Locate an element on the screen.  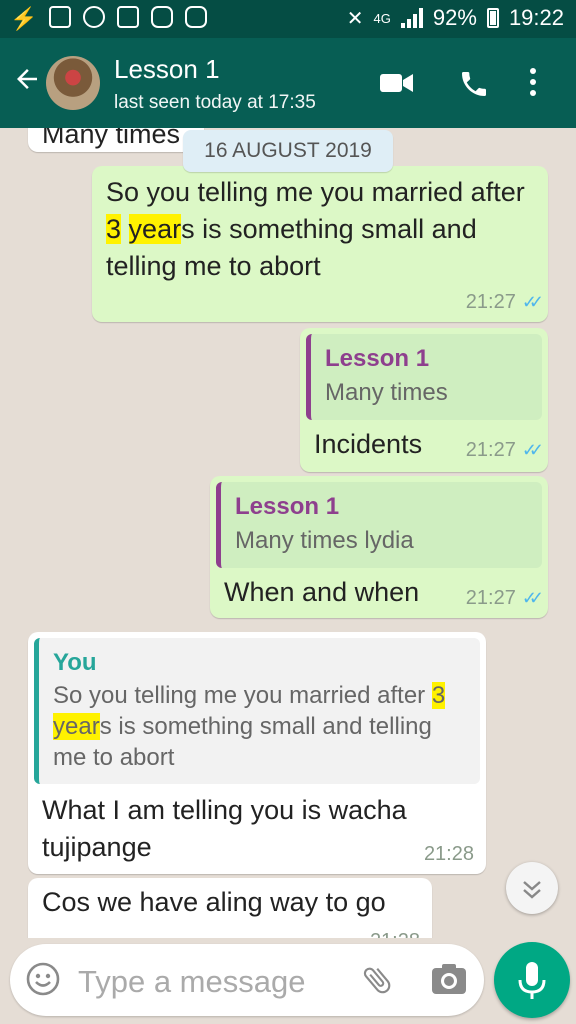
message-text: Many times is located at coordinates (111, 138).